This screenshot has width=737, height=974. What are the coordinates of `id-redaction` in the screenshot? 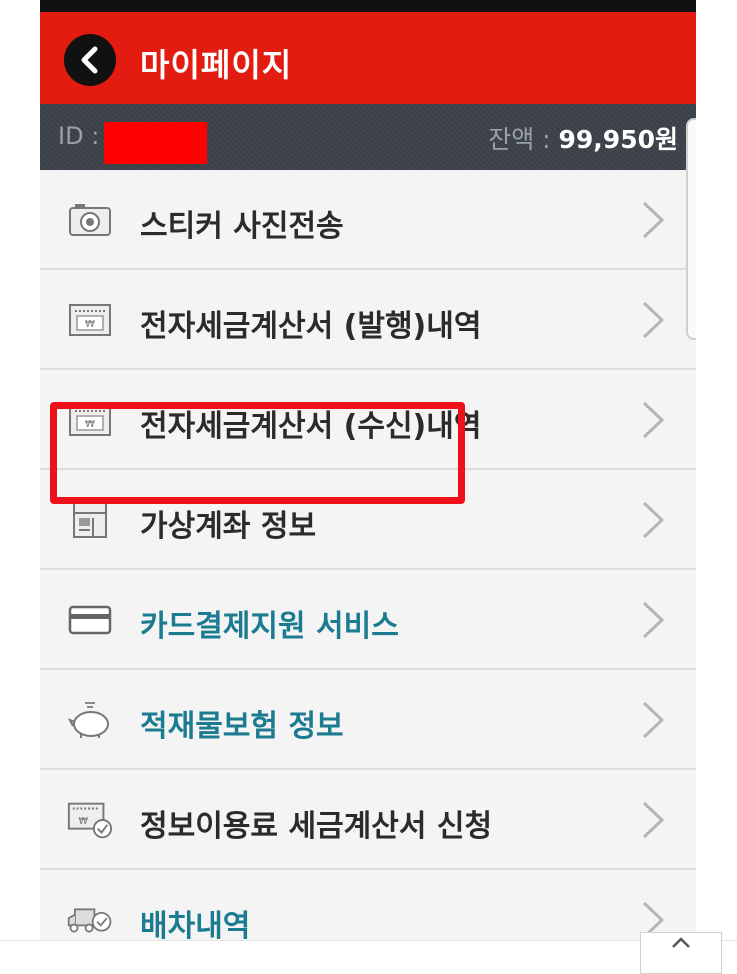 It's located at (155, 143).